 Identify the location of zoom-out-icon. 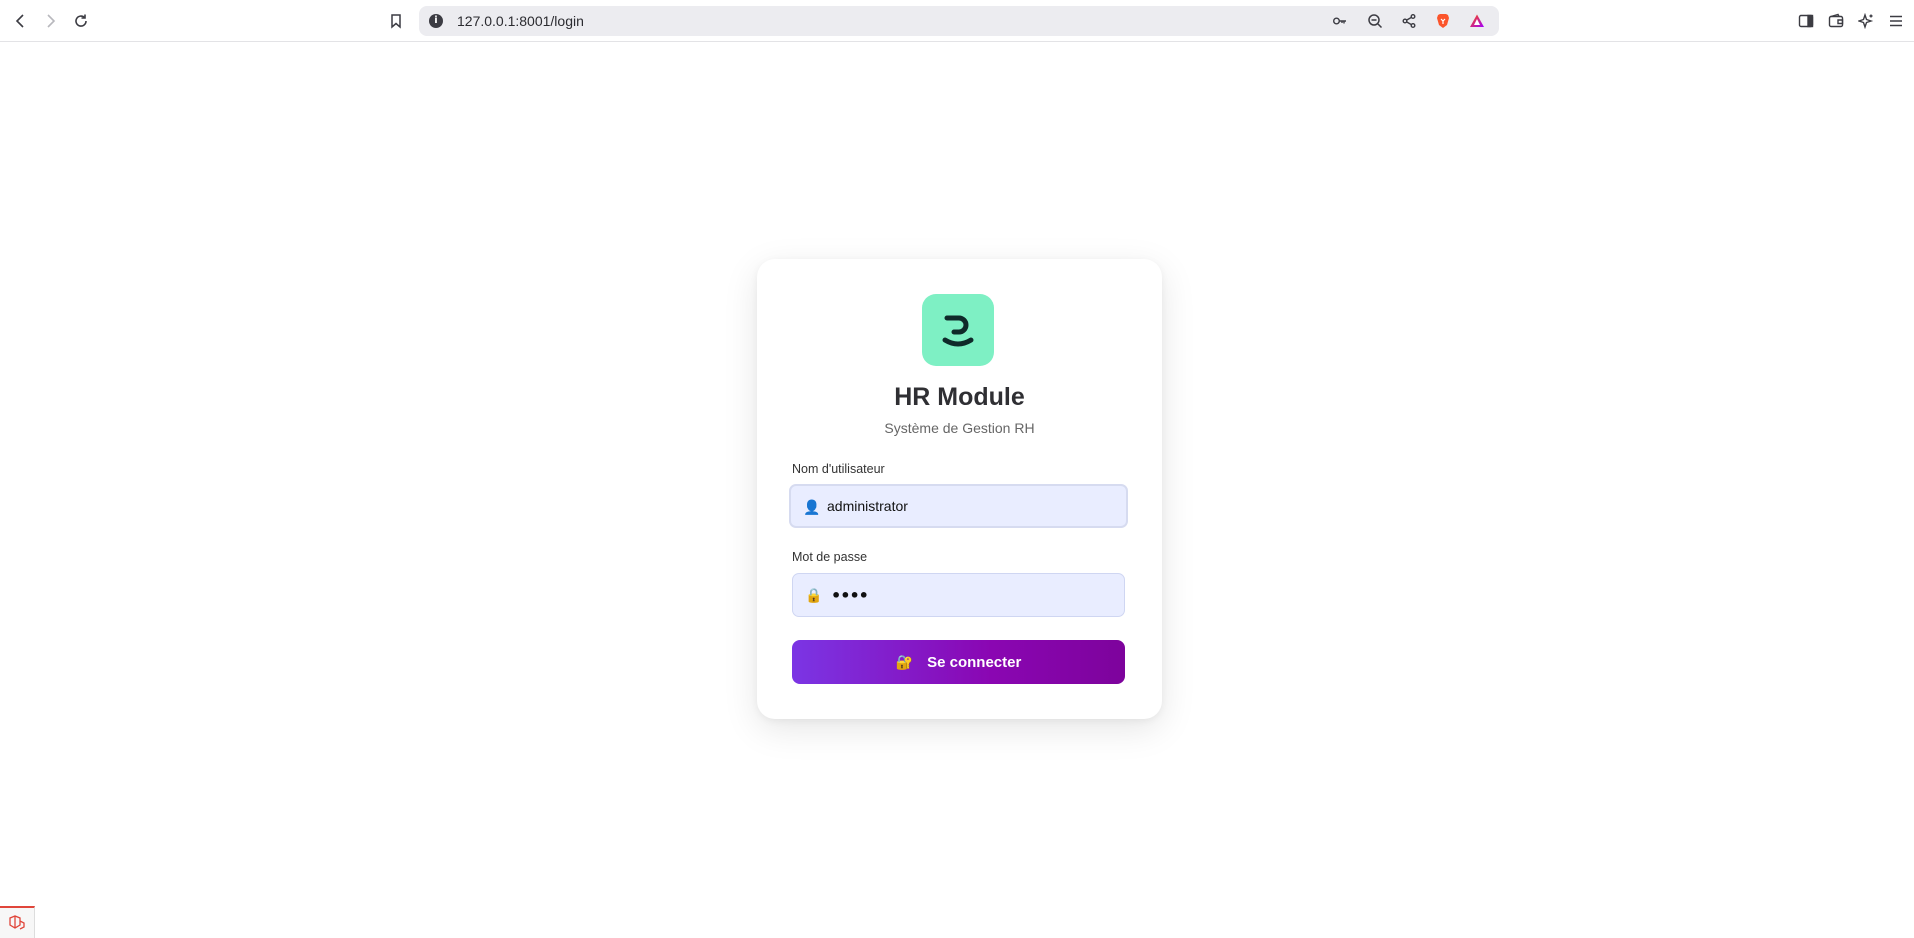
(1375, 21).